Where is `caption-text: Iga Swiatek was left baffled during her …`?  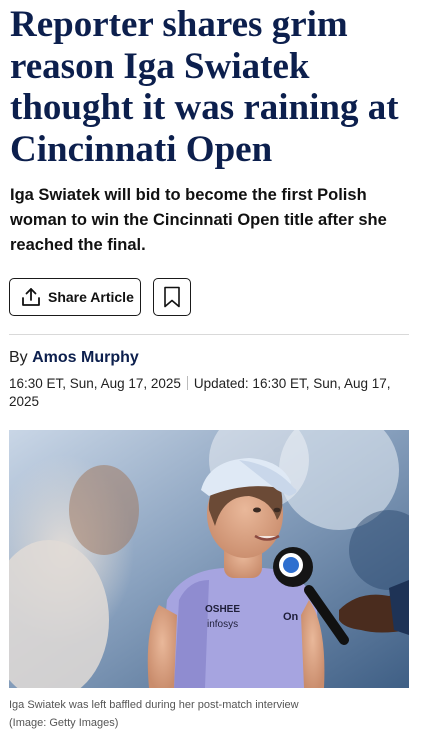
caption-text: Iga Swiatek was left baffled during her … is located at coordinates (154, 705).